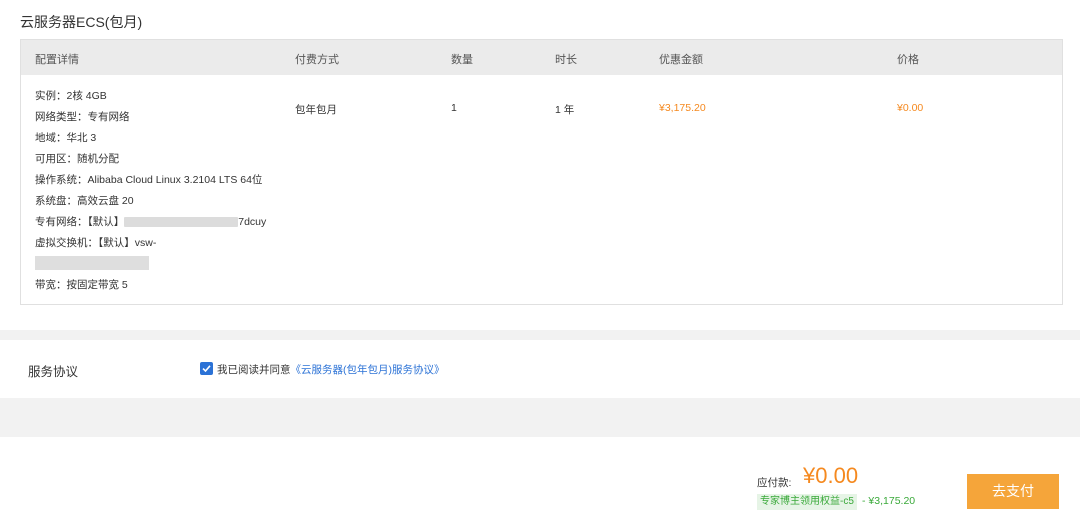 The image size is (1080, 526). What do you see at coordinates (566, 60) in the screenshot?
I see `column-header-duration: 时长` at bounding box center [566, 60].